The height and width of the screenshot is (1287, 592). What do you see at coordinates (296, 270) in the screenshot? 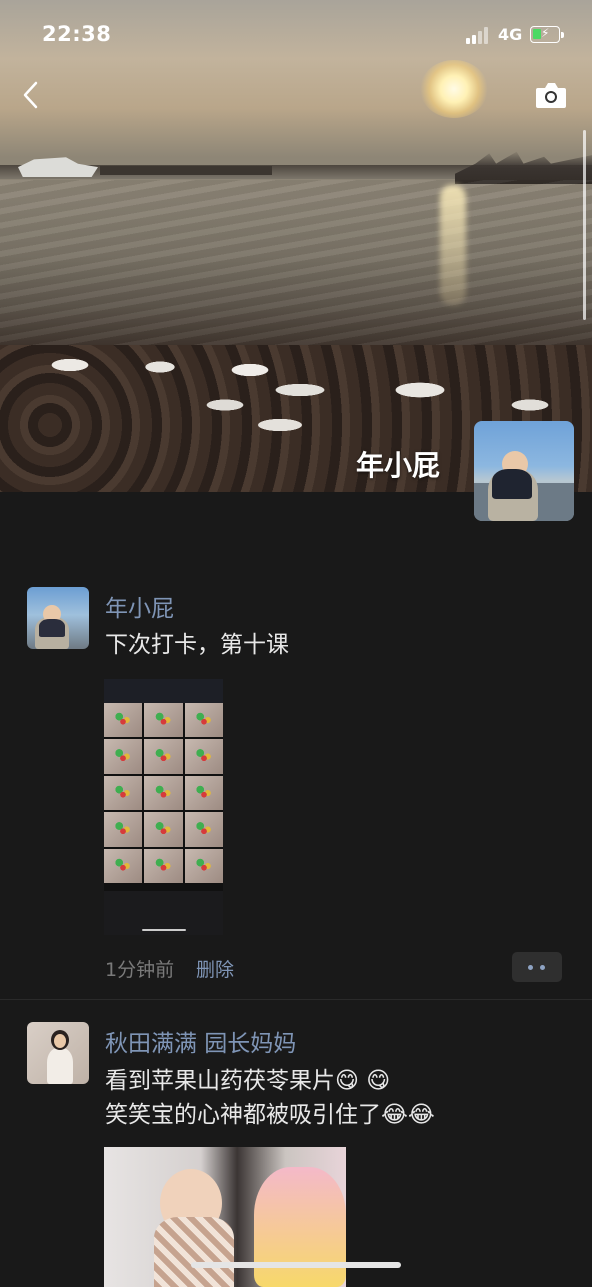
I see `frozen-sea` at bounding box center [296, 270].